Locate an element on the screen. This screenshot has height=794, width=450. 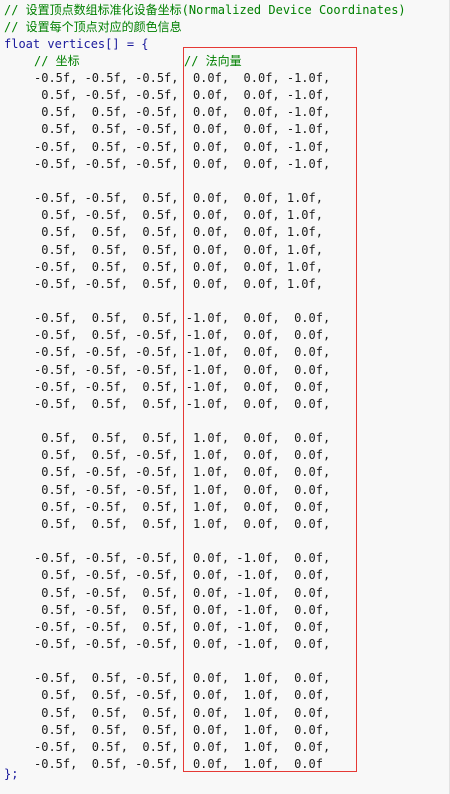
vertex-row: -0.5f, 0.5f, 0.5f, 0.0f, 1.0f, 0.0f, is located at coordinates (182, 746).